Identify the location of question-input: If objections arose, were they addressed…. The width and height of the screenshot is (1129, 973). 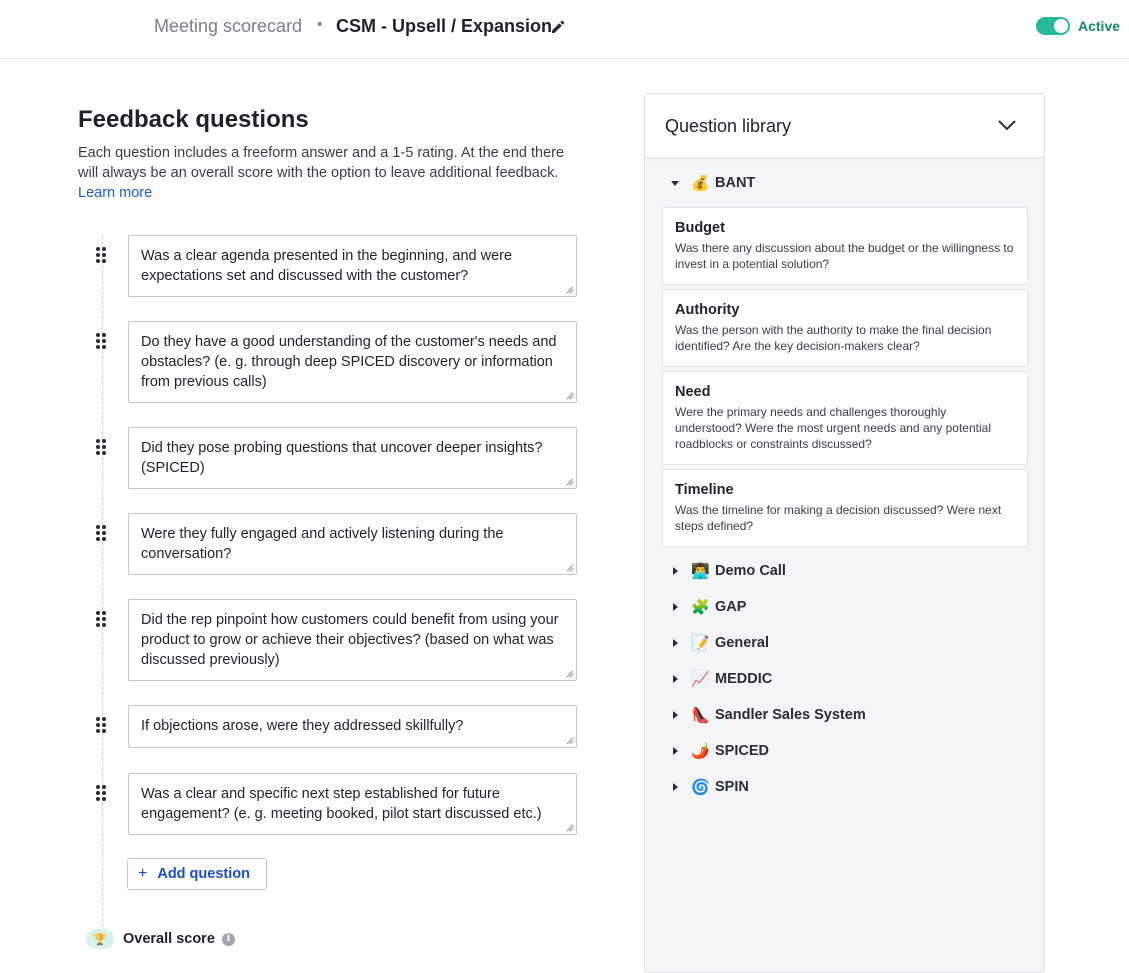
(352, 726).